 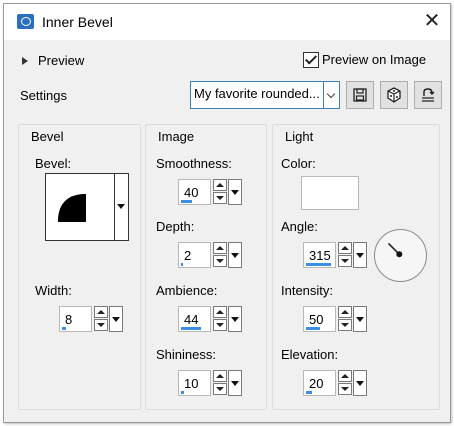 I want to click on angle-decrement-button, so click(x=345, y=261).